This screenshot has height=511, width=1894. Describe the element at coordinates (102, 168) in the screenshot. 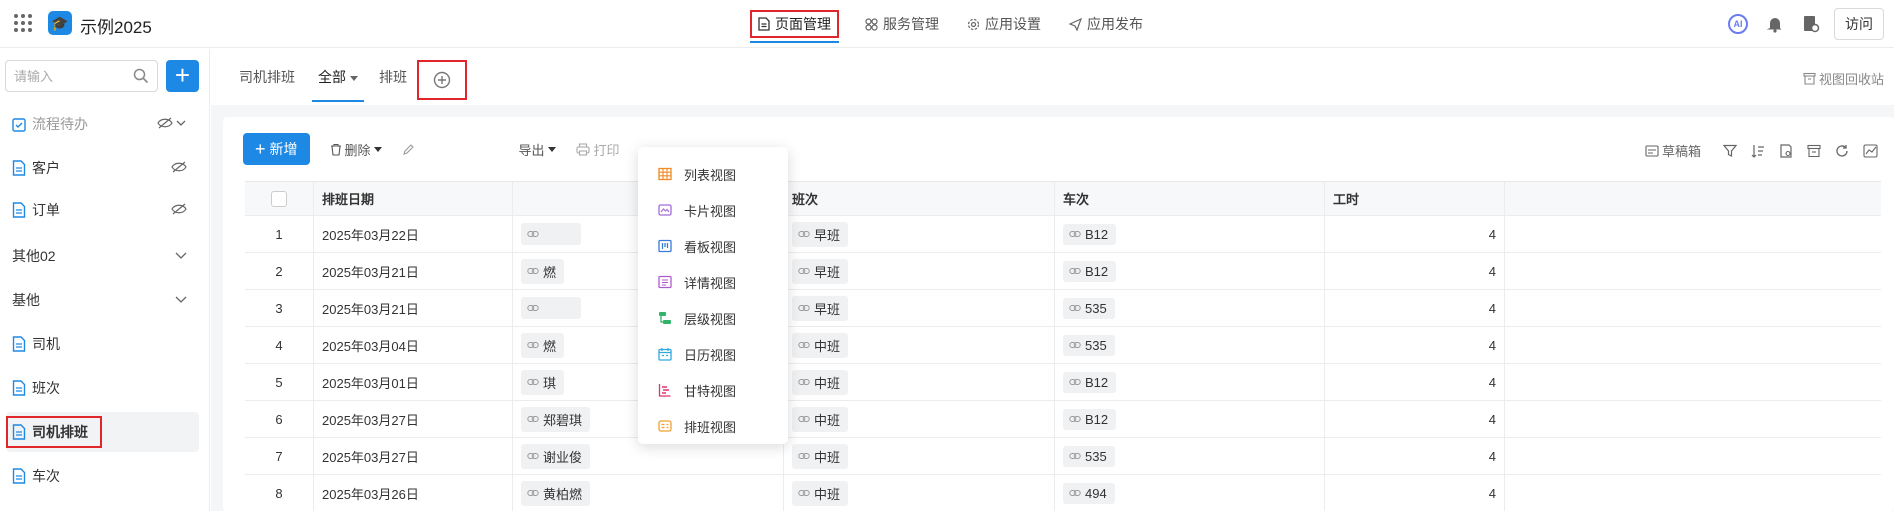

I see `sidebar-item-customer: 客户` at that location.